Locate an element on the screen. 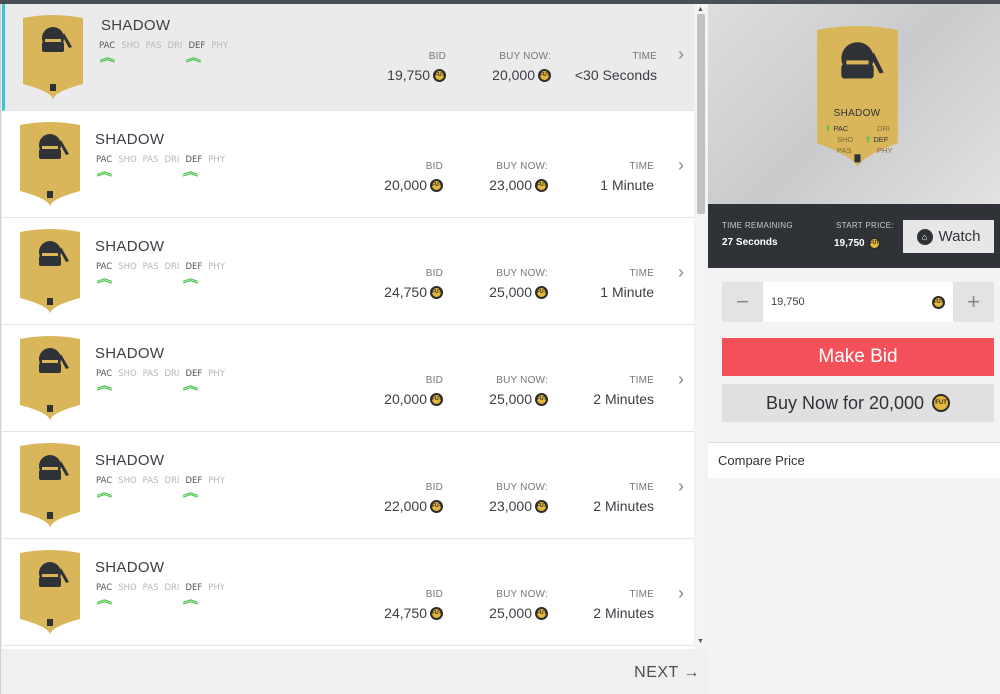 Image resolution: width=1000 pixels, height=694 pixels. time-label: TIME is located at coordinates (641, 594).